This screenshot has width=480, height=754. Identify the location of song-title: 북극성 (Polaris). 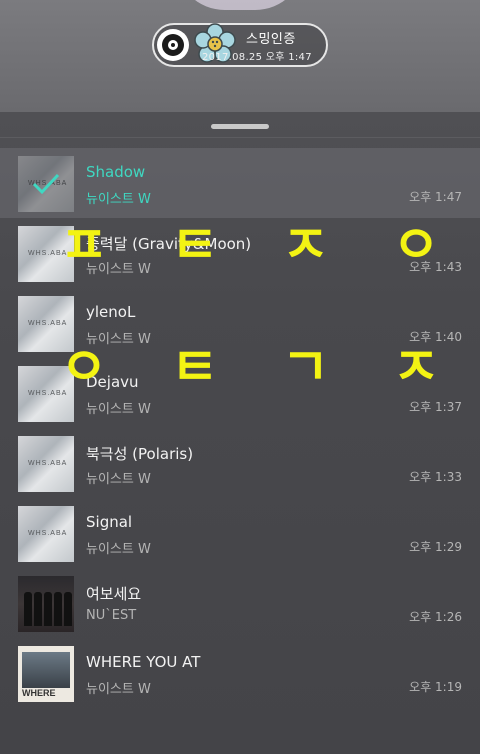
(140, 454).